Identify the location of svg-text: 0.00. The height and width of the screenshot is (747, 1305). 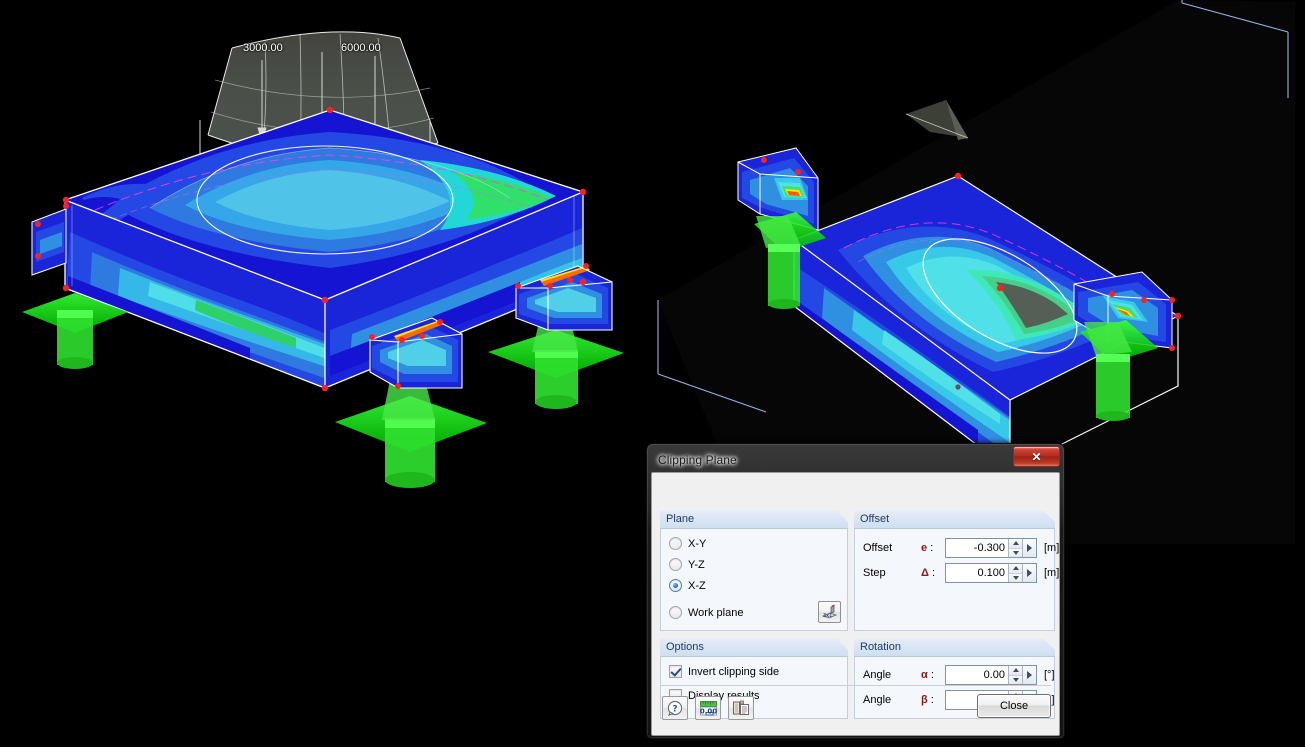
(707, 711).